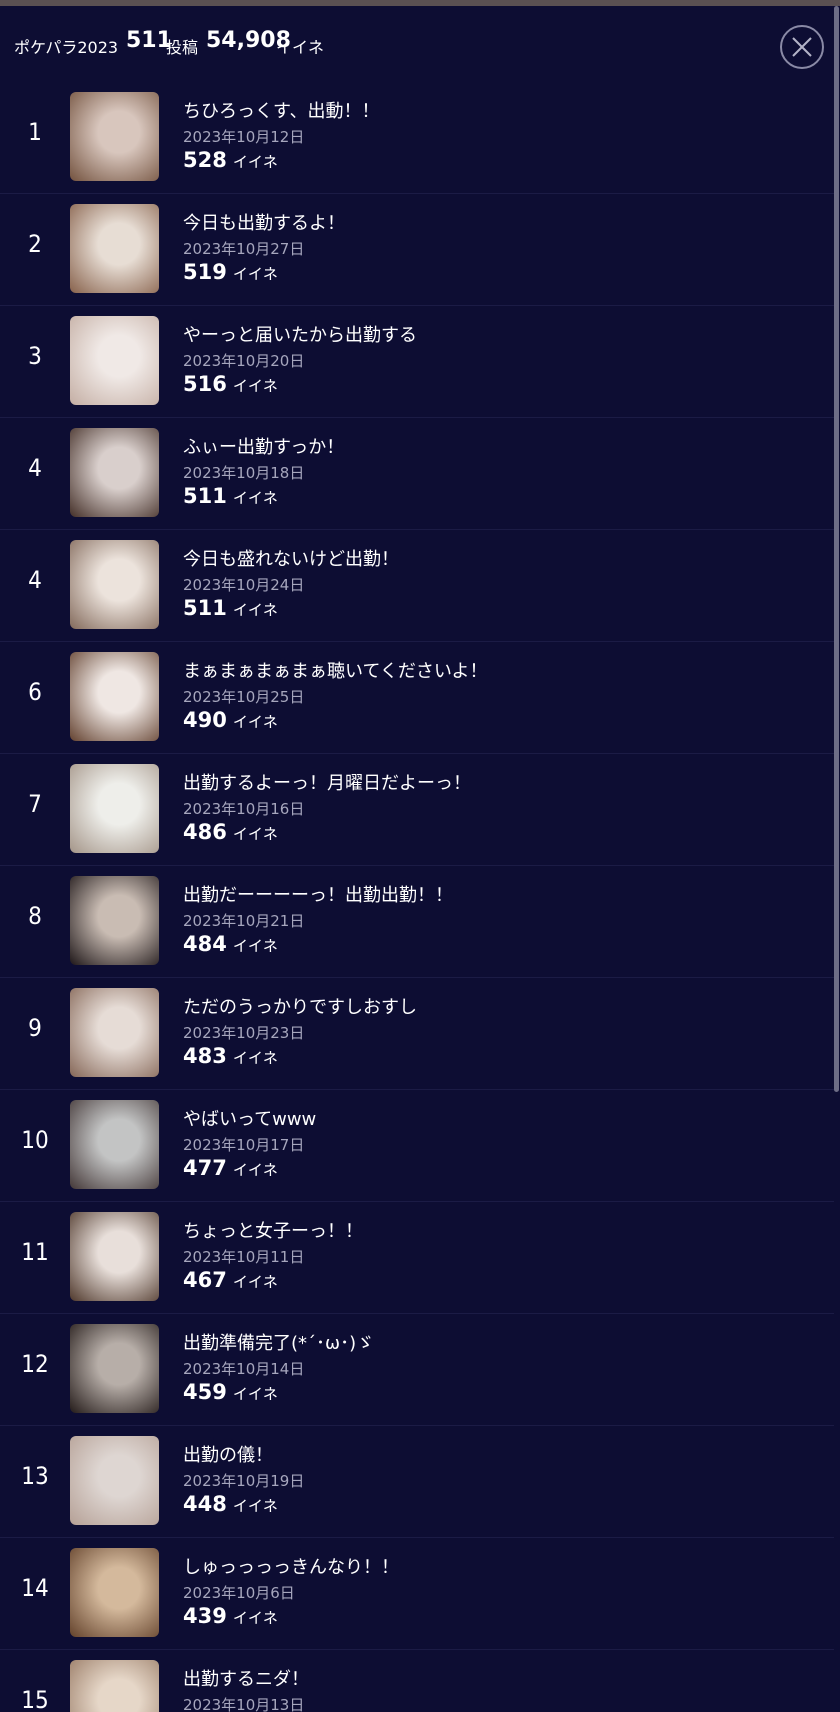 This screenshot has width=840, height=1712. What do you see at coordinates (35, 132) in the screenshot?
I see `rank-number: 1` at bounding box center [35, 132].